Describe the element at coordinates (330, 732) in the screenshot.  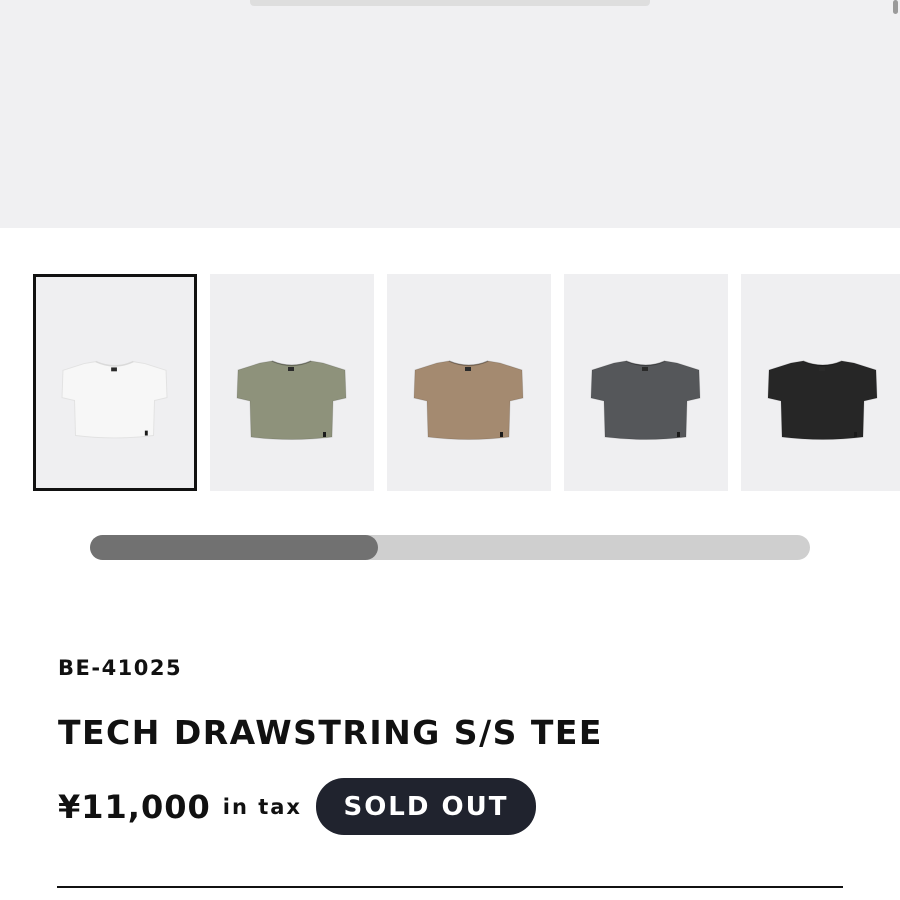
I see `product-title: TECH DRAWSTRING S/S TEE` at that location.